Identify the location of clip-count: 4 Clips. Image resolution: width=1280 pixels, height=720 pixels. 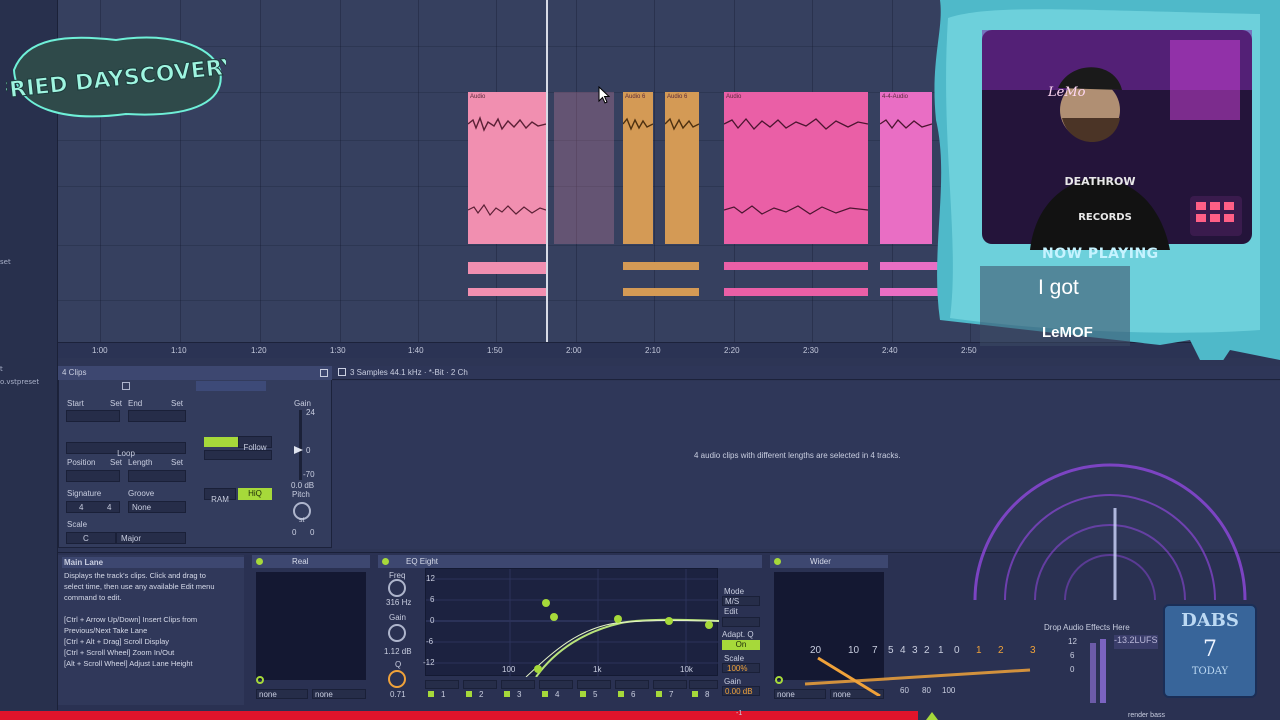
(74, 372).